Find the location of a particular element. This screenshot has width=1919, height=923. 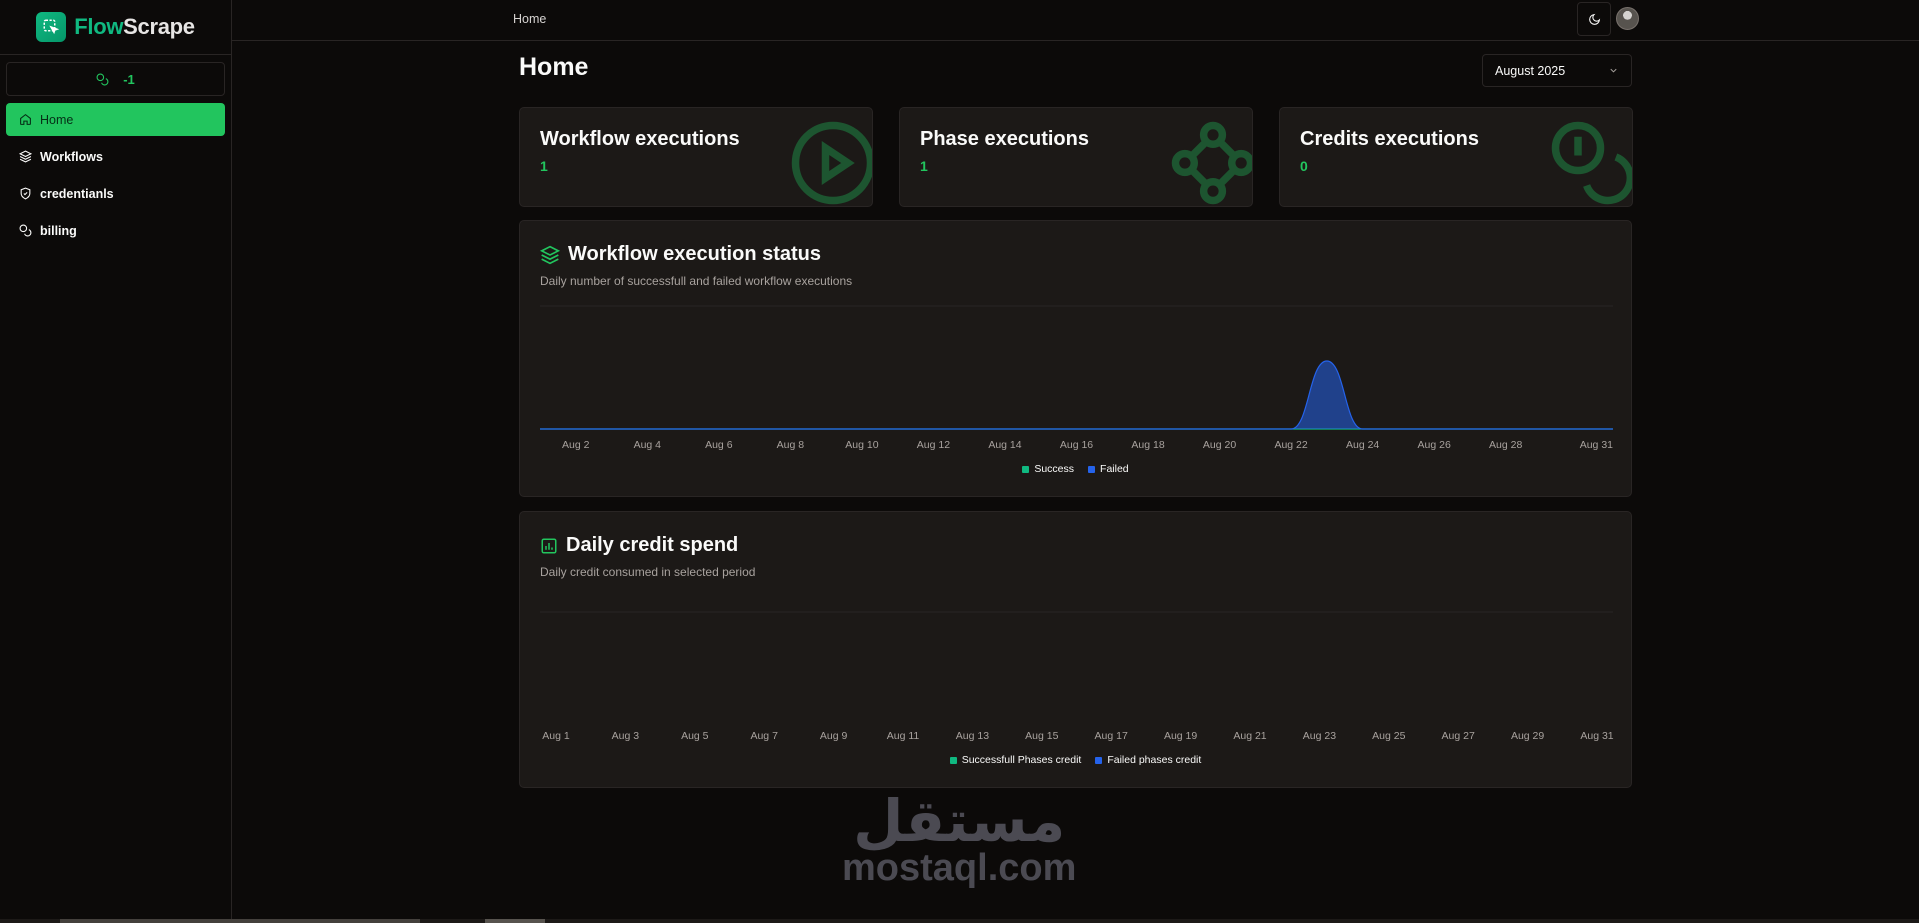

x-tick-label: Aug 28 is located at coordinates (1505, 445).